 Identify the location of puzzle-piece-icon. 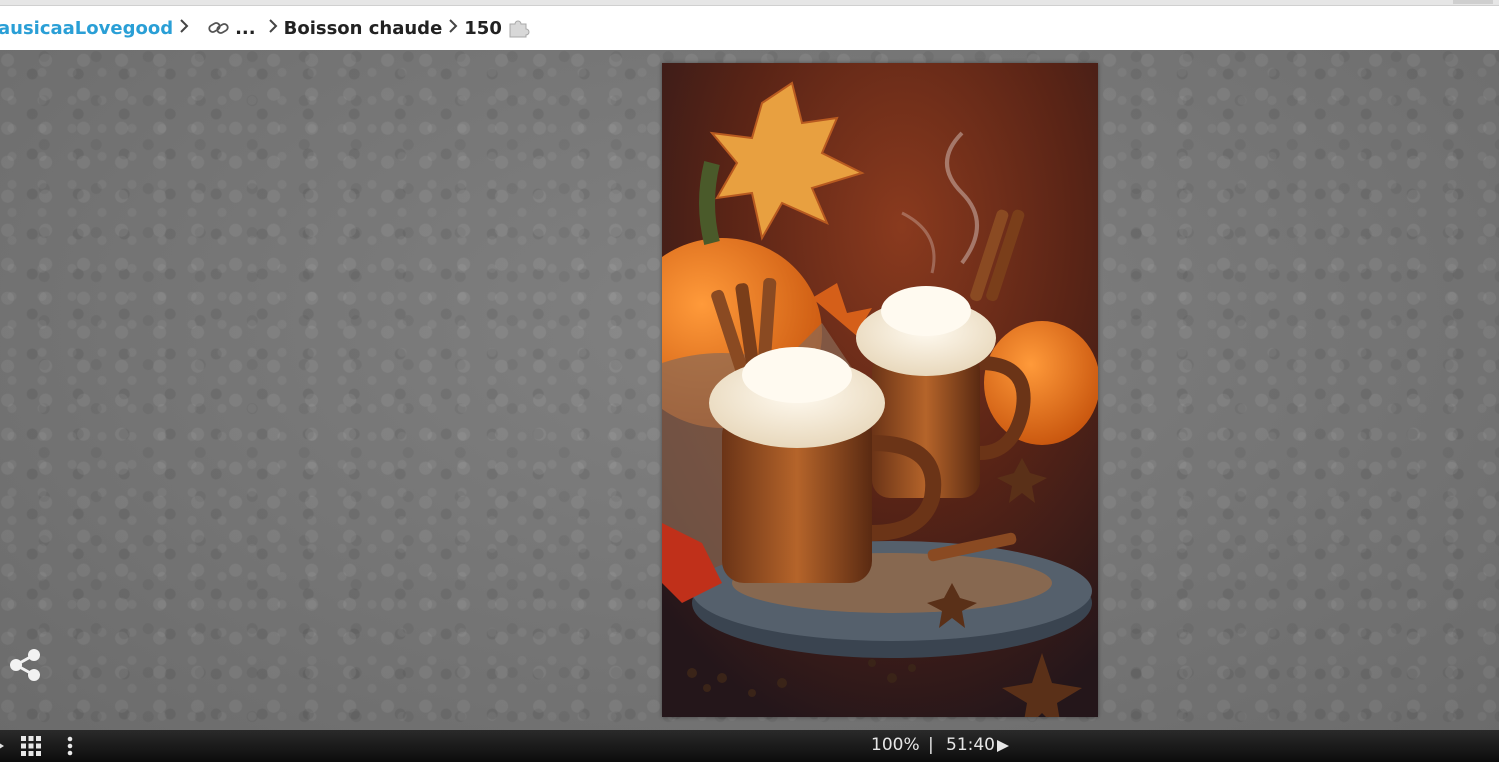
(518, 28).